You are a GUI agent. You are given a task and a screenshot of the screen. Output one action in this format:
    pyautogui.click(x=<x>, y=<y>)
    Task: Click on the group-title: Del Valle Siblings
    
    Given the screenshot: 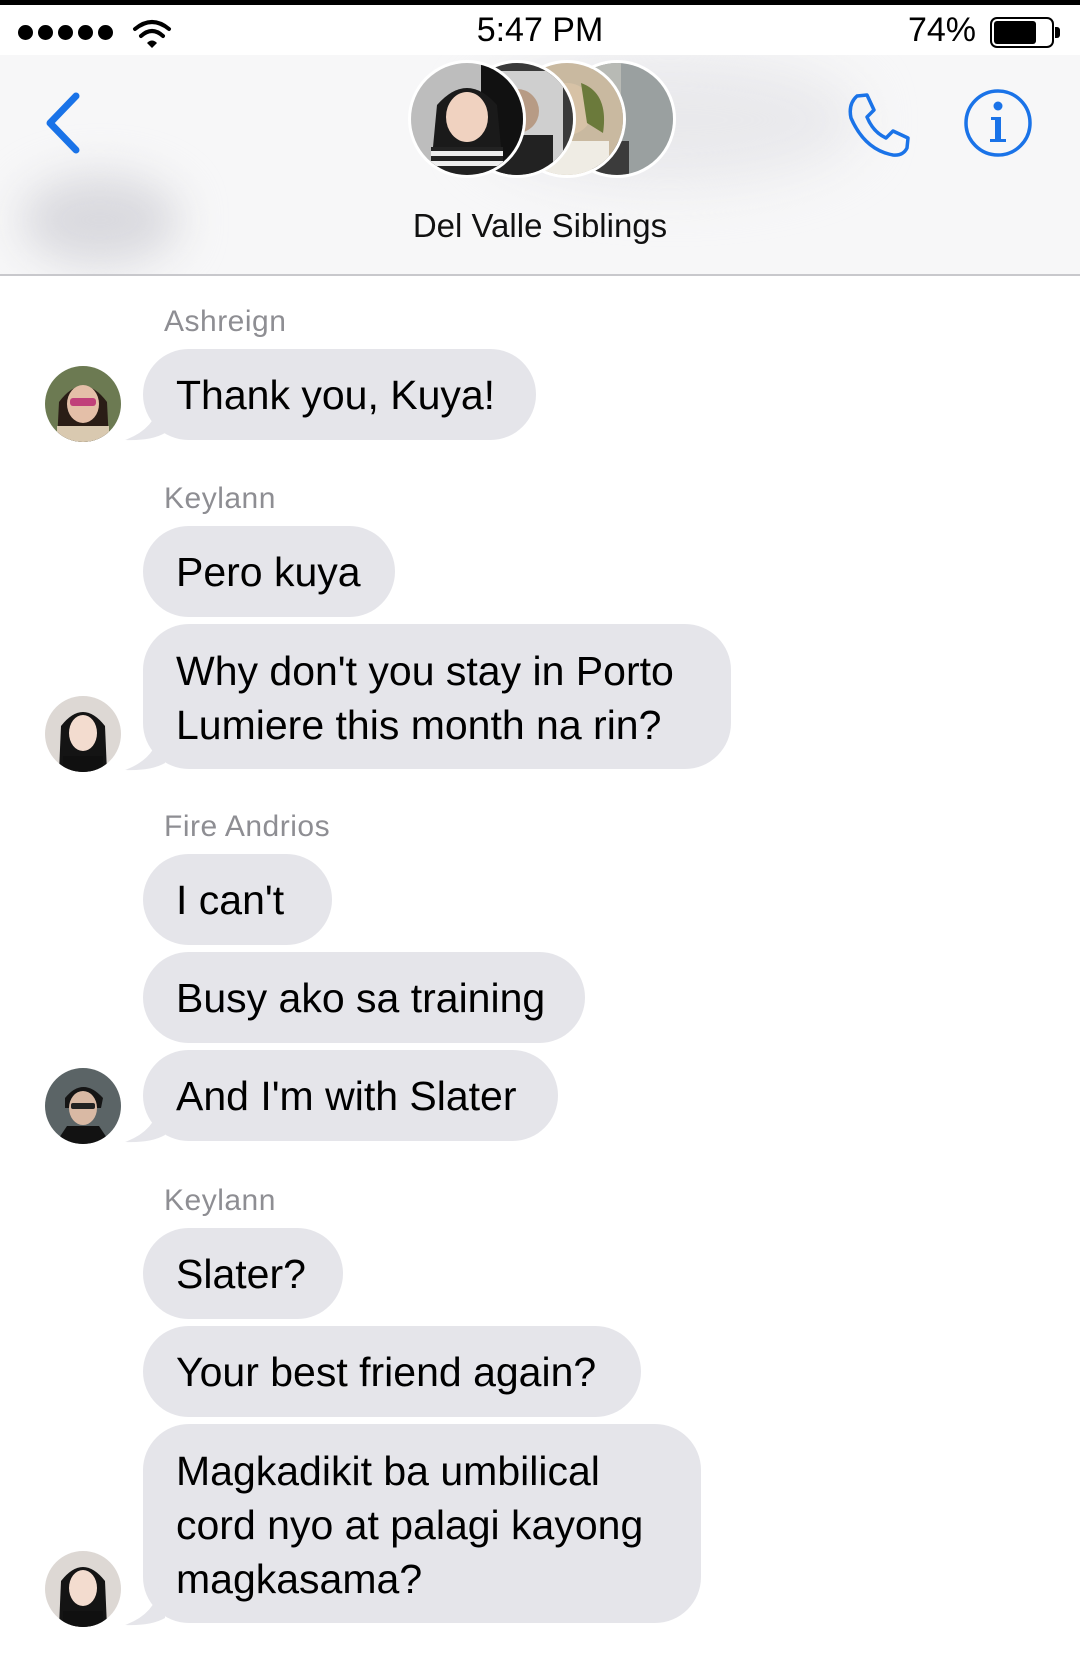 What is the action you would take?
    pyautogui.click(x=540, y=225)
    